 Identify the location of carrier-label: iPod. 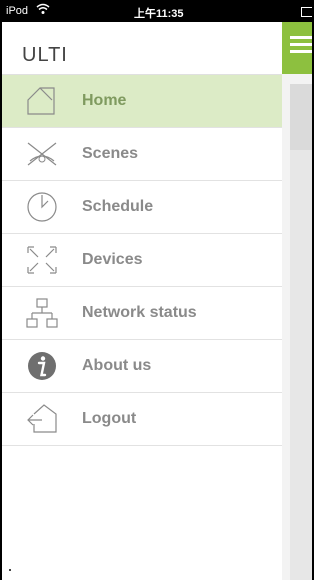
(17, 11).